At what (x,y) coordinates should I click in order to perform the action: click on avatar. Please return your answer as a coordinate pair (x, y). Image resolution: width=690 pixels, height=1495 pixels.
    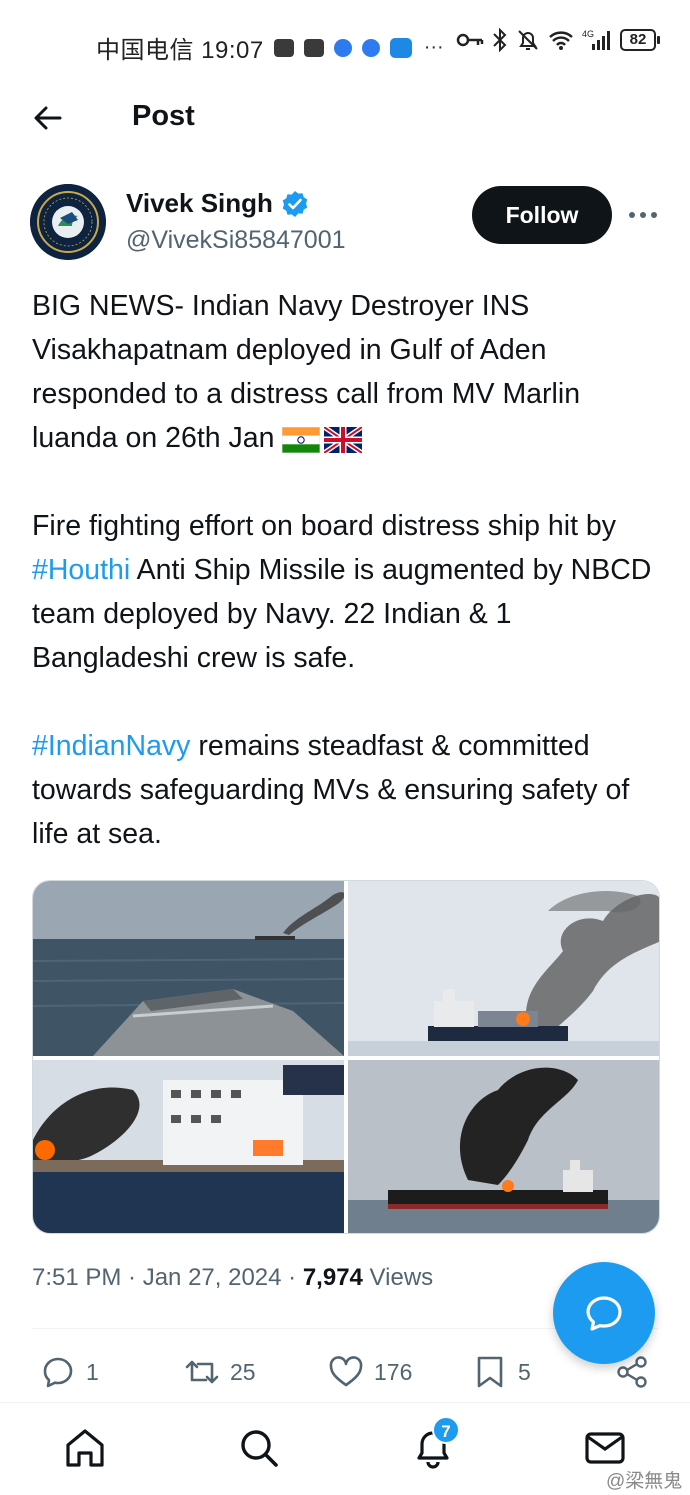
    Looking at the image, I should click on (68, 222).